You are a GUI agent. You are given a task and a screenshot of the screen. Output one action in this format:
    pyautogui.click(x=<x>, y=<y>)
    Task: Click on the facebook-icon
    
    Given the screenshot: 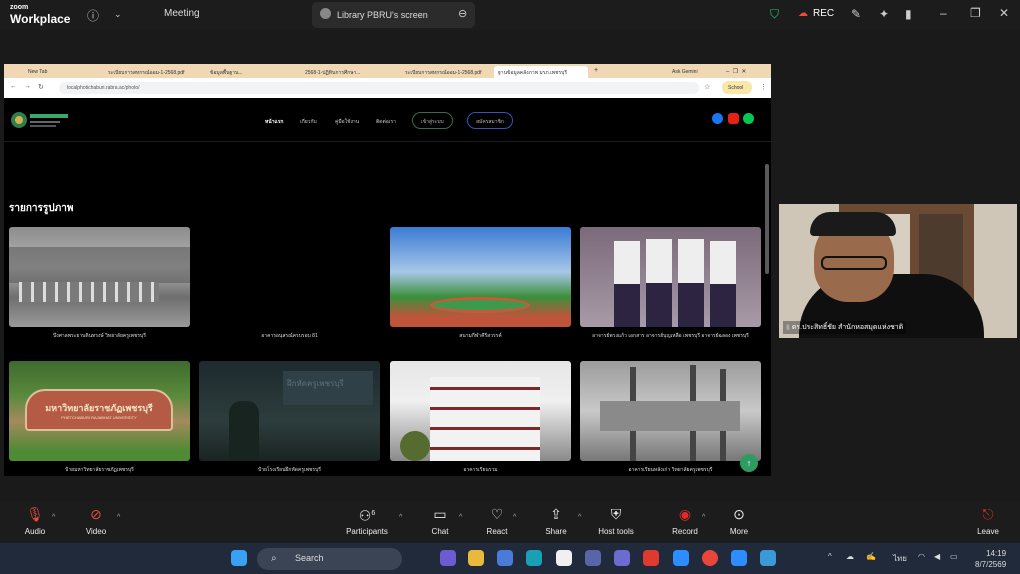 What is the action you would take?
    pyautogui.click(x=717, y=118)
    